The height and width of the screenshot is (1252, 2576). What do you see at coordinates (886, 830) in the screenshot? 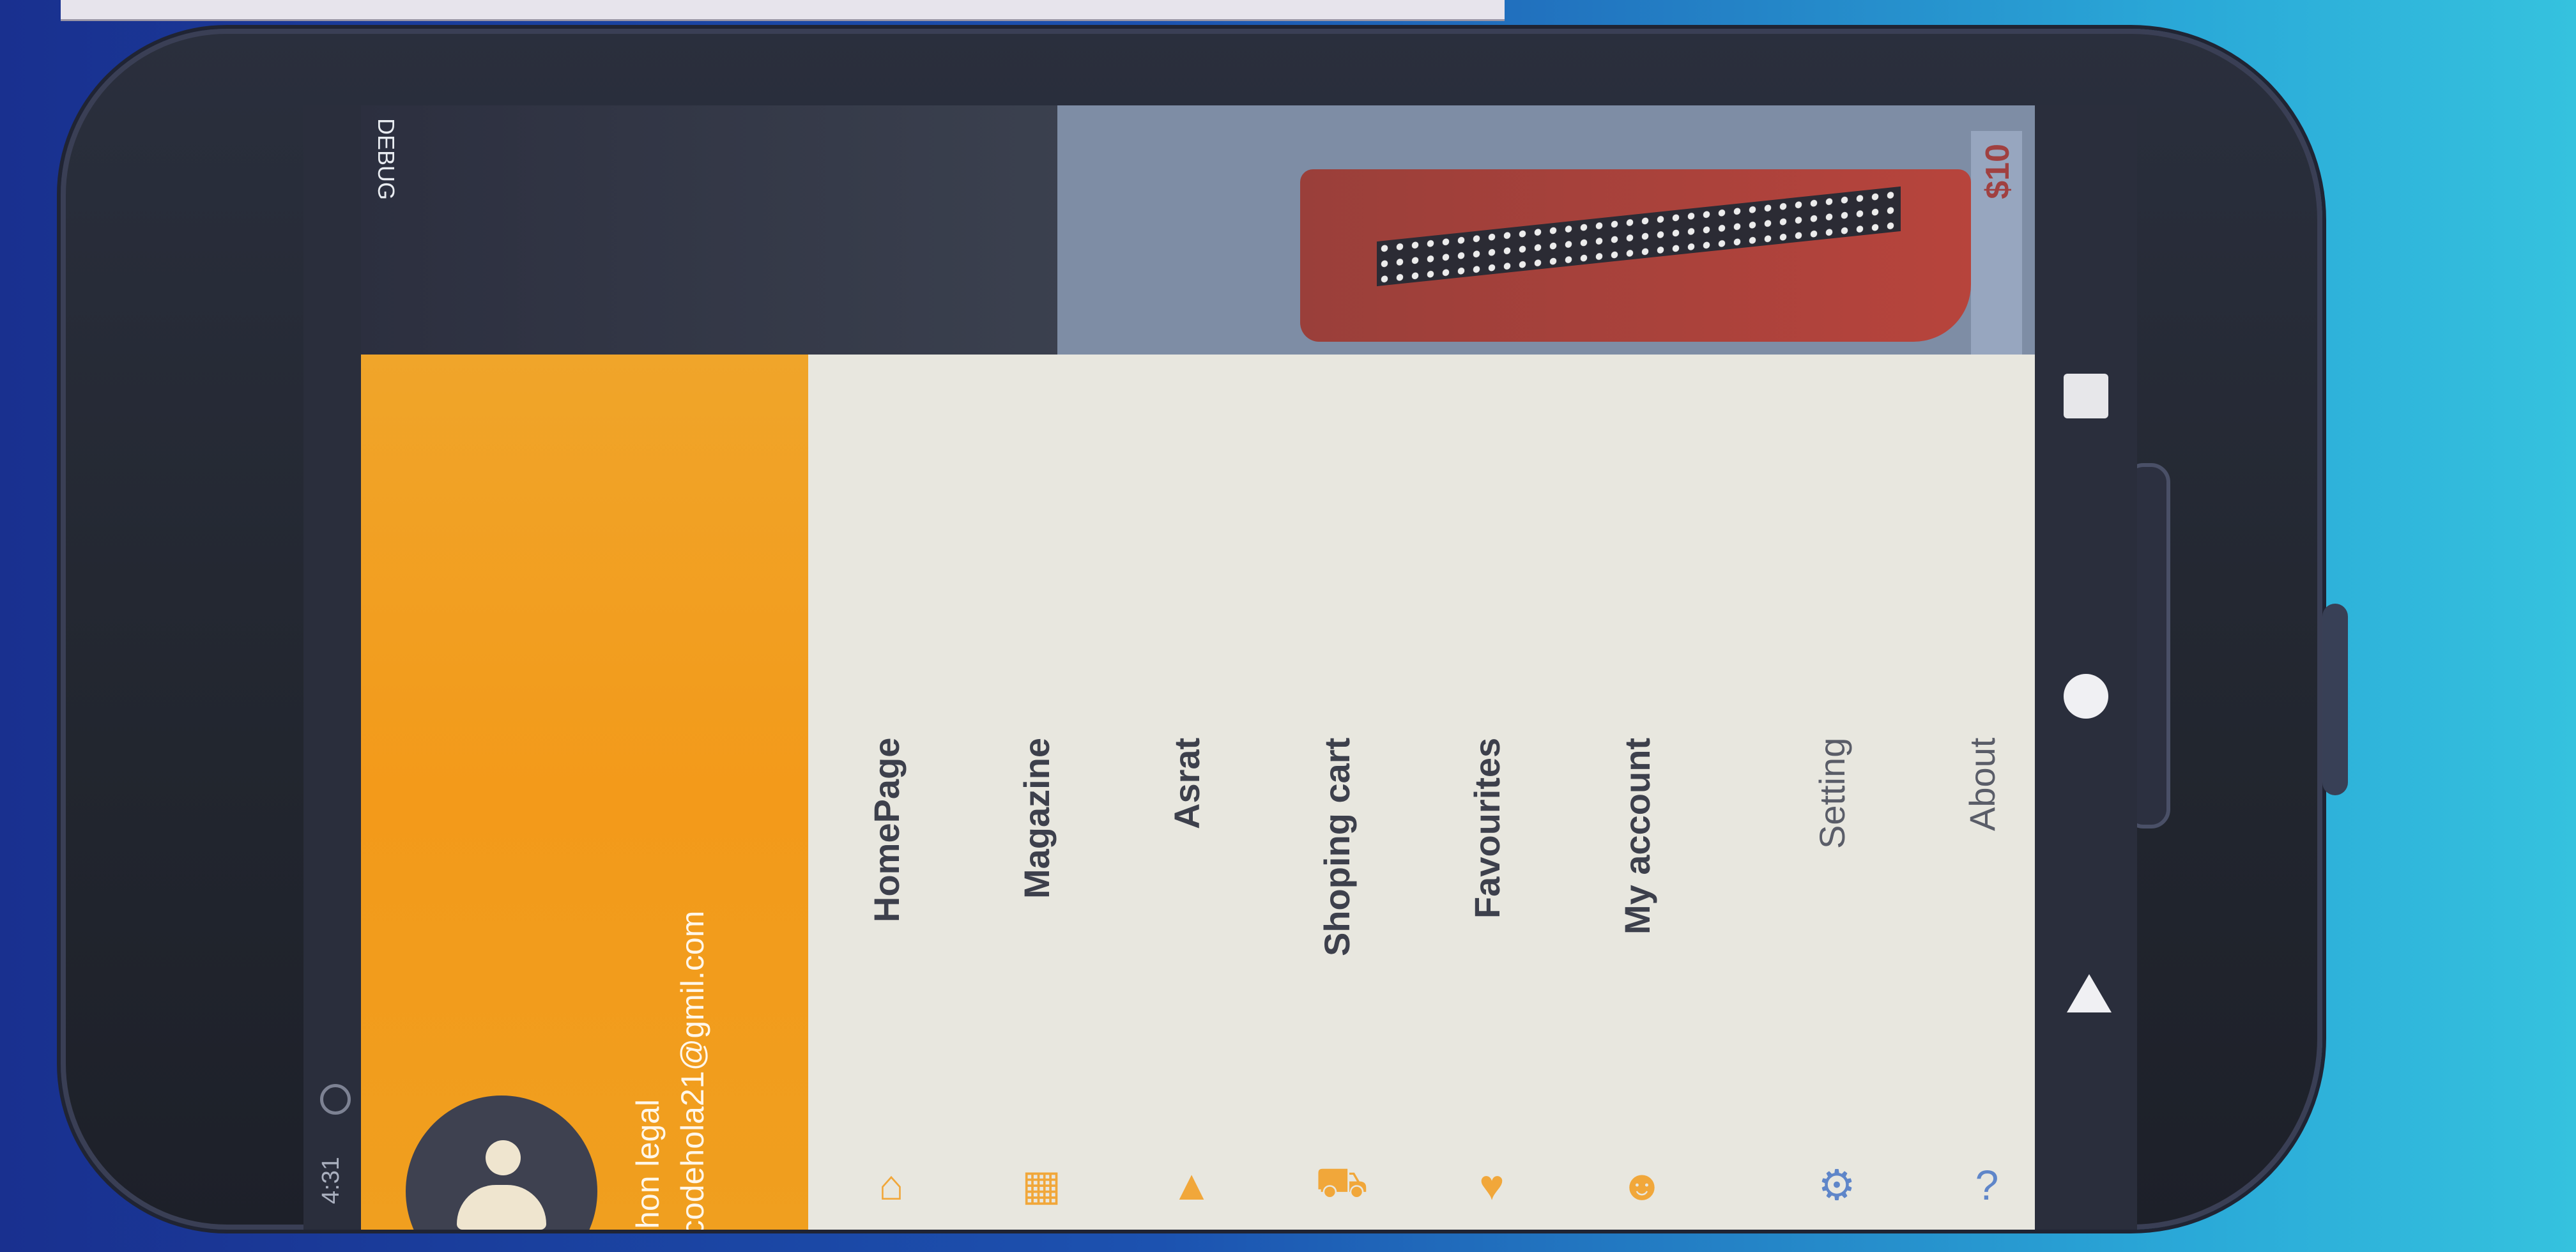
I see `menu-item-label: HomePage` at bounding box center [886, 830].